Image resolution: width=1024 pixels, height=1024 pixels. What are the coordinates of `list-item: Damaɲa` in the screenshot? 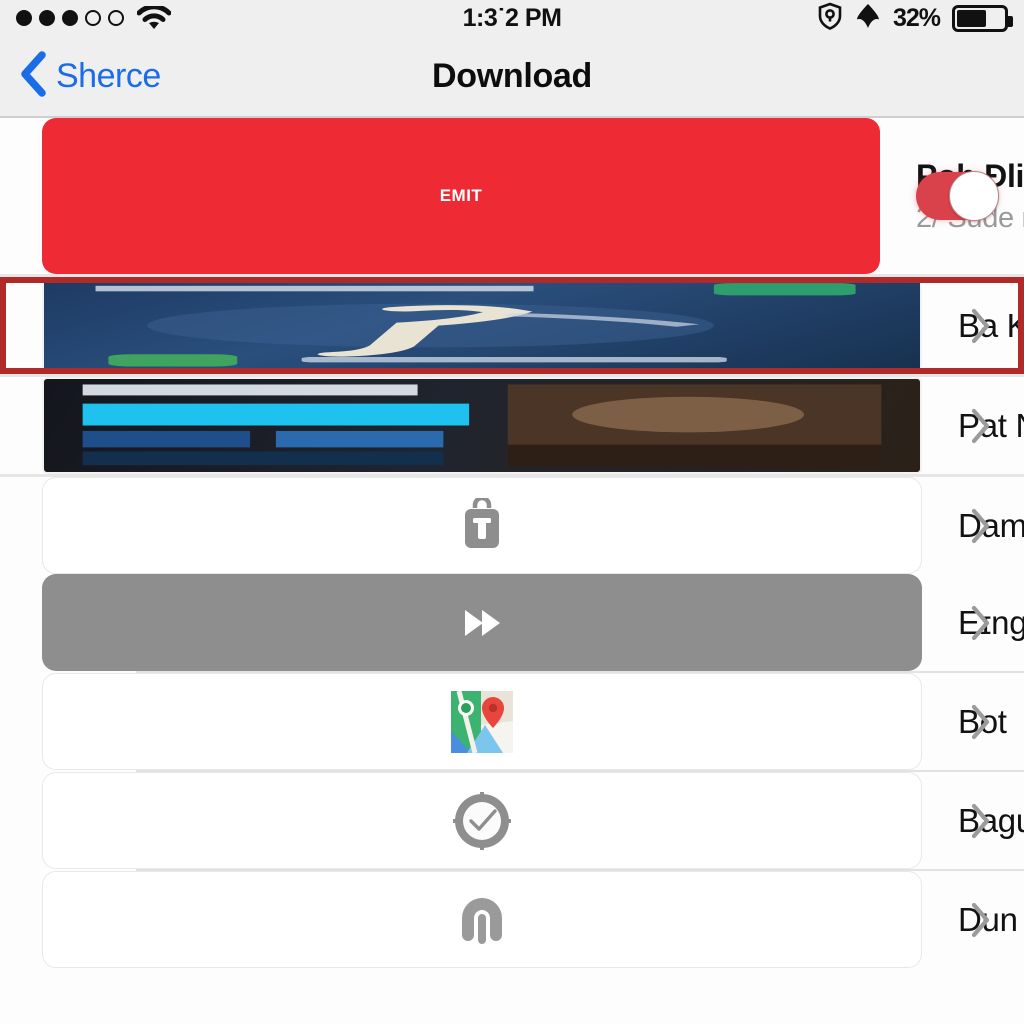 It's located at (512, 525).